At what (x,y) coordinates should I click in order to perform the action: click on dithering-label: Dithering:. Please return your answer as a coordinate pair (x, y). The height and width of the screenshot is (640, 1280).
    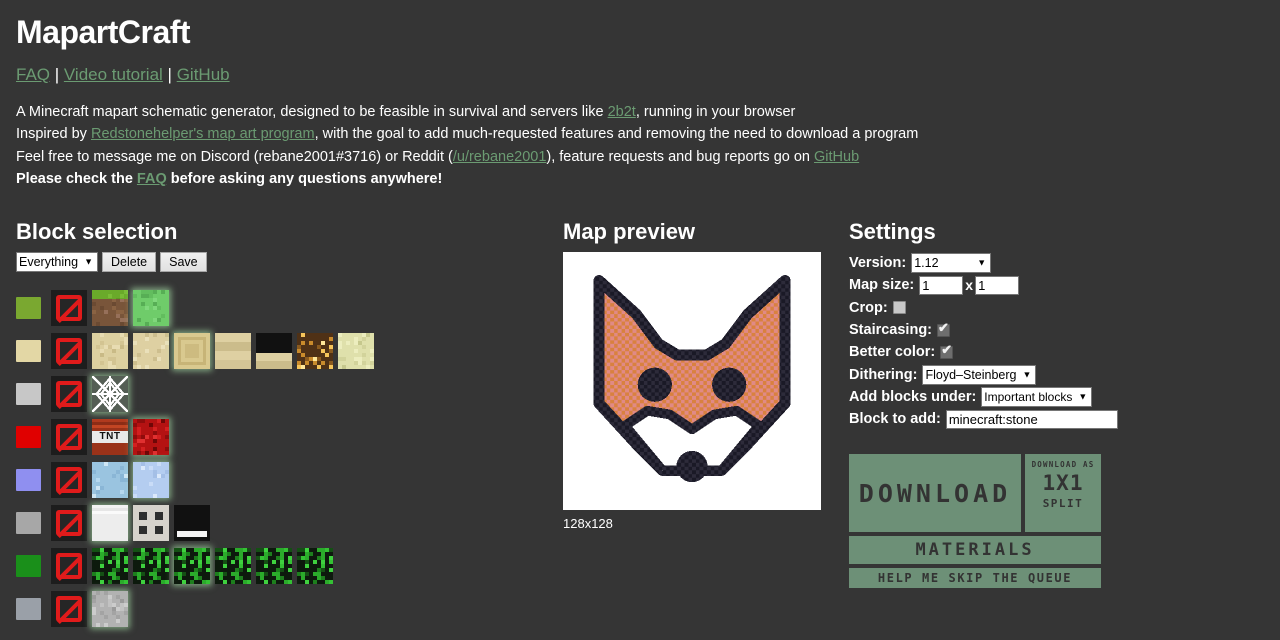
    Looking at the image, I should click on (883, 374).